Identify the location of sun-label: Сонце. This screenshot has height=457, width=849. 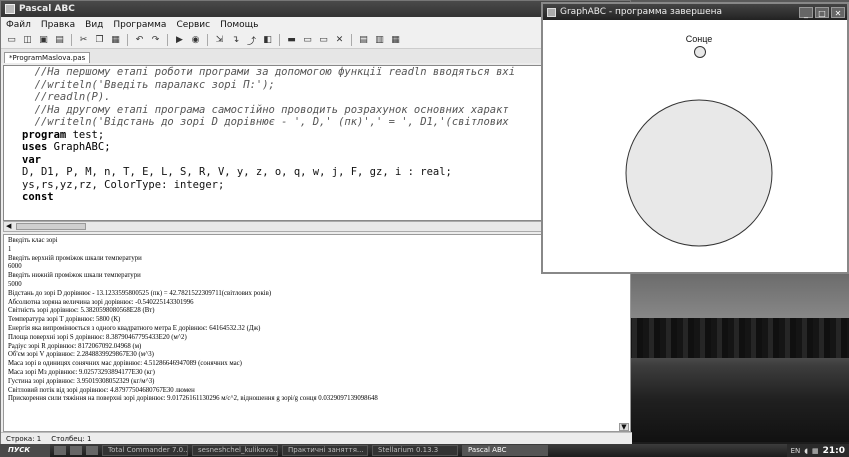
(699, 39).